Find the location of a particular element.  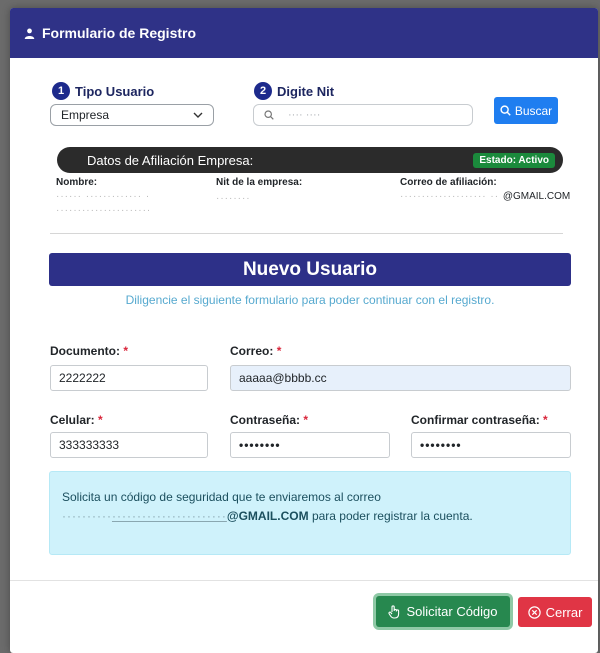

nit-empresa-label: Nit de la empresa: is located at coordinates (259, 182).